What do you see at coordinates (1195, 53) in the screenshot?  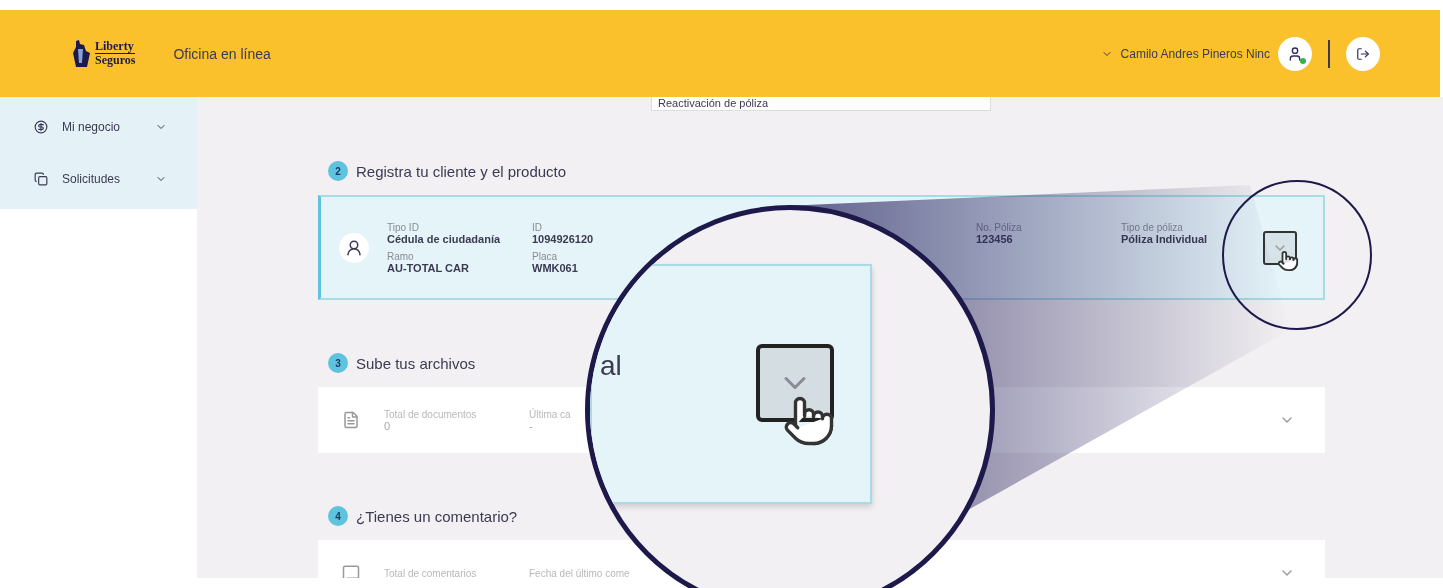 I see `user-name: Camilo Andres Pineros Ninc` at bounding box center [1195, 53].